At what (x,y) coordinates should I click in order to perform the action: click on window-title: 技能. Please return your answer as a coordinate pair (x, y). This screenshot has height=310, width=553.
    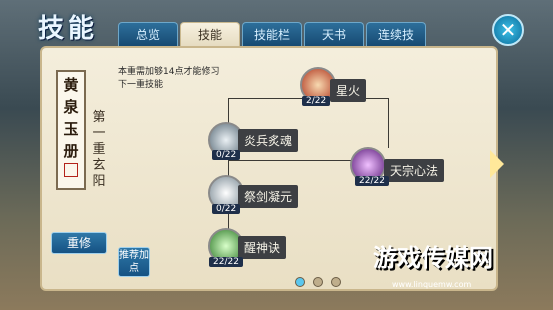
    Looking at the image, I should click on (68, 29).